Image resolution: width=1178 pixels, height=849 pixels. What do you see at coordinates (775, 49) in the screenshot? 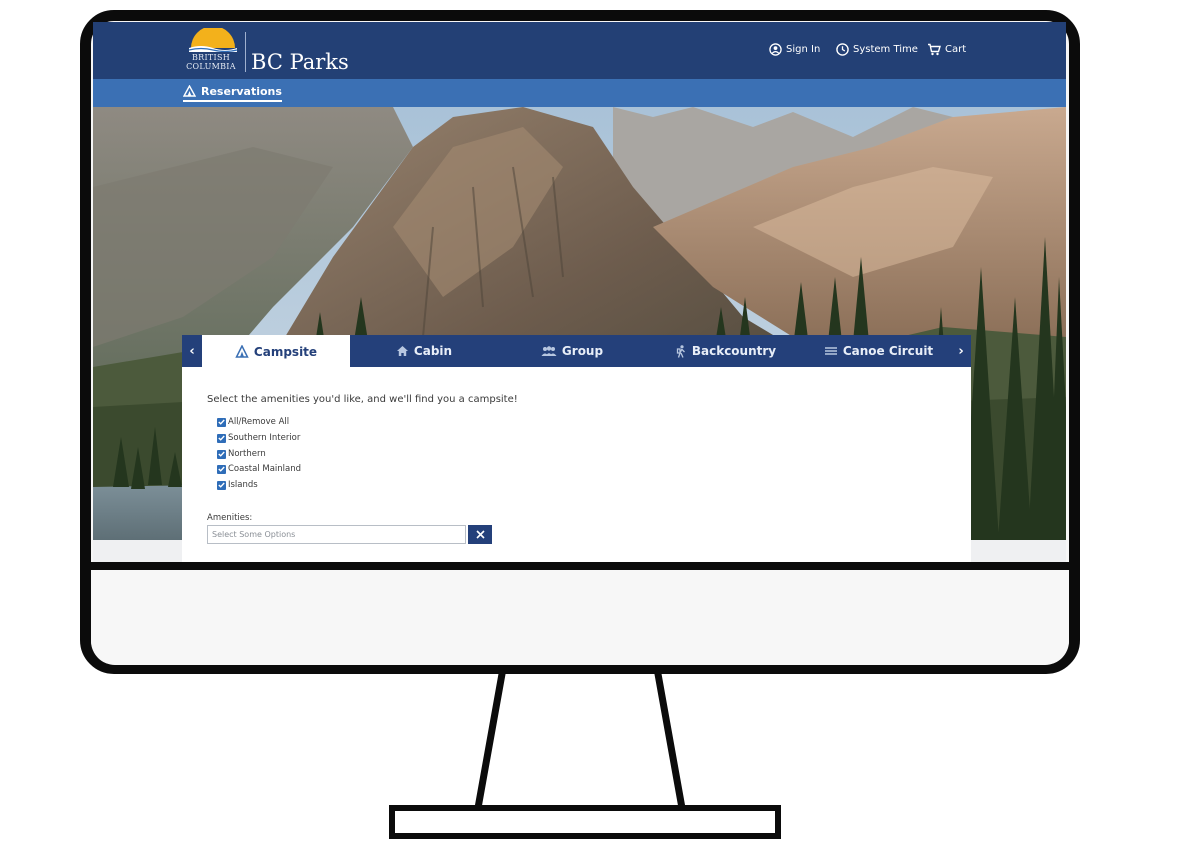
I see `user-circle-icon` at bounding box center [775, 49].